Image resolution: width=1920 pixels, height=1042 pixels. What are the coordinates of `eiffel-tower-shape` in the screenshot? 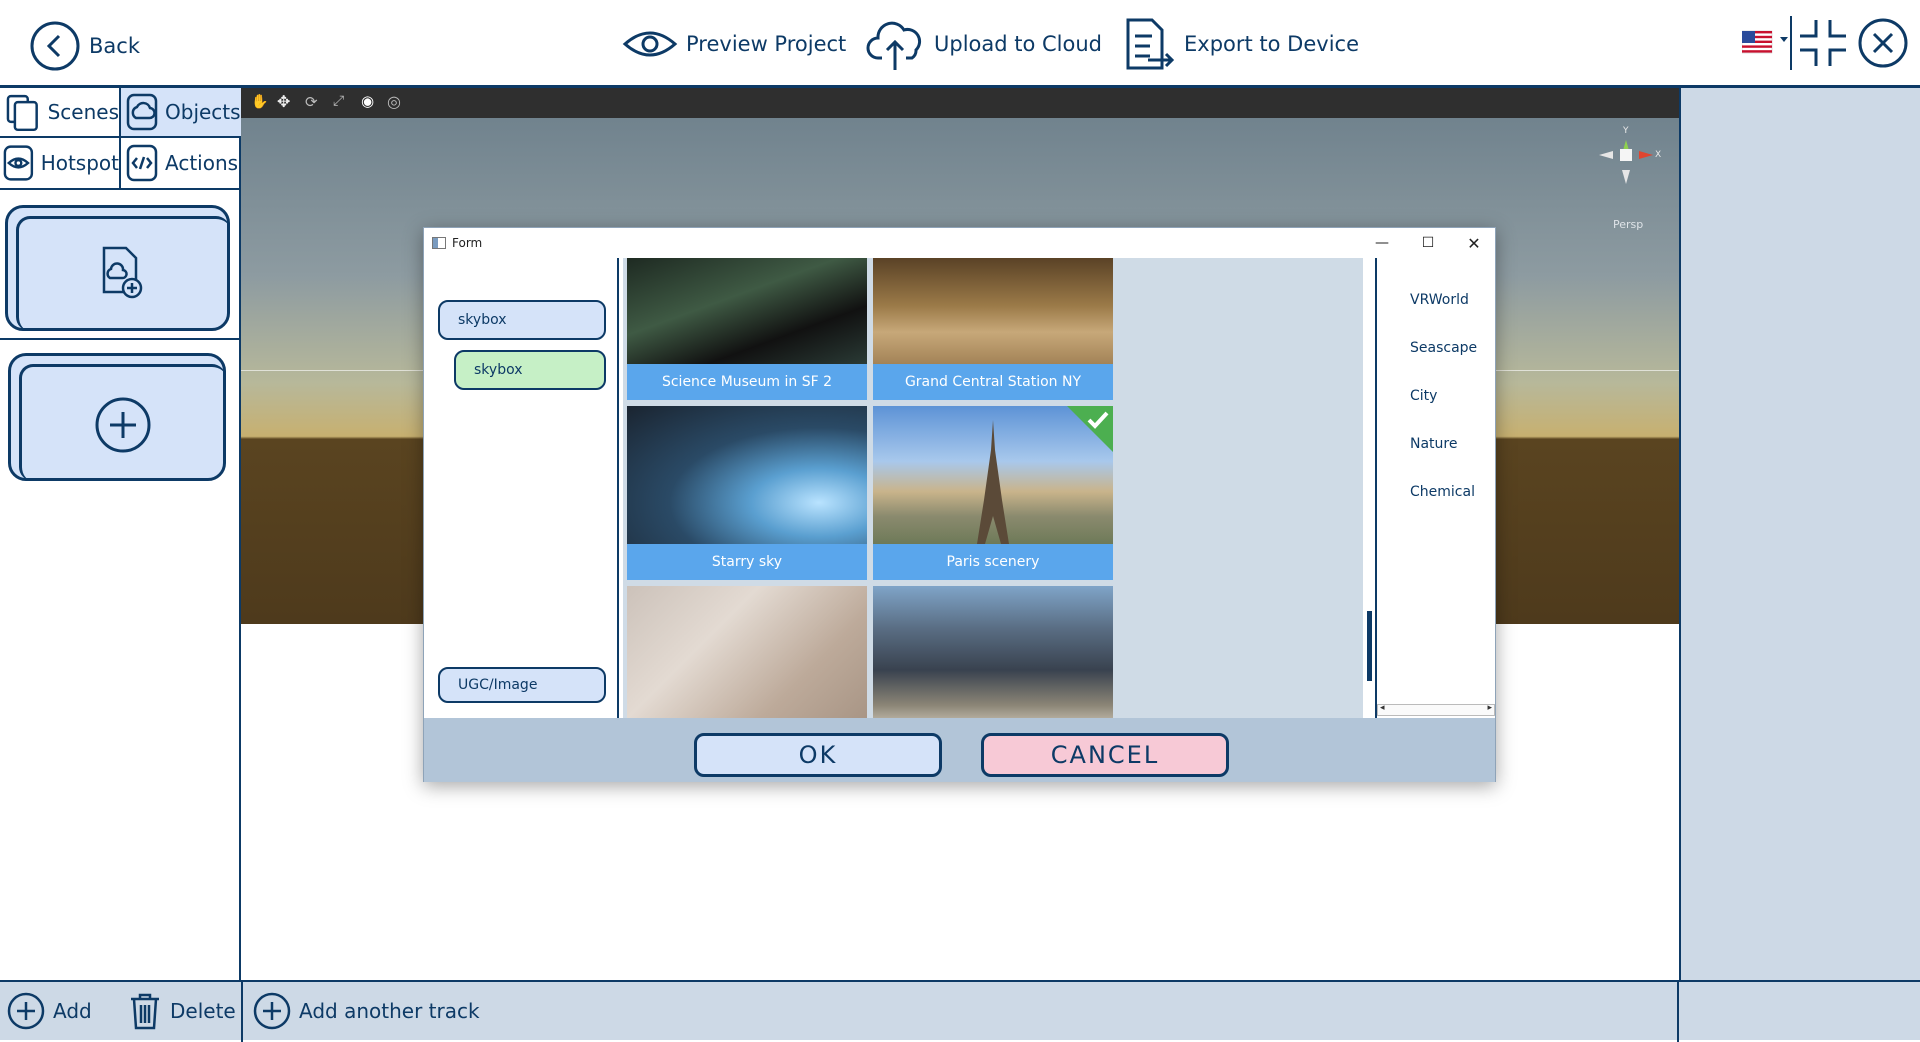 It's located at (993, 482).